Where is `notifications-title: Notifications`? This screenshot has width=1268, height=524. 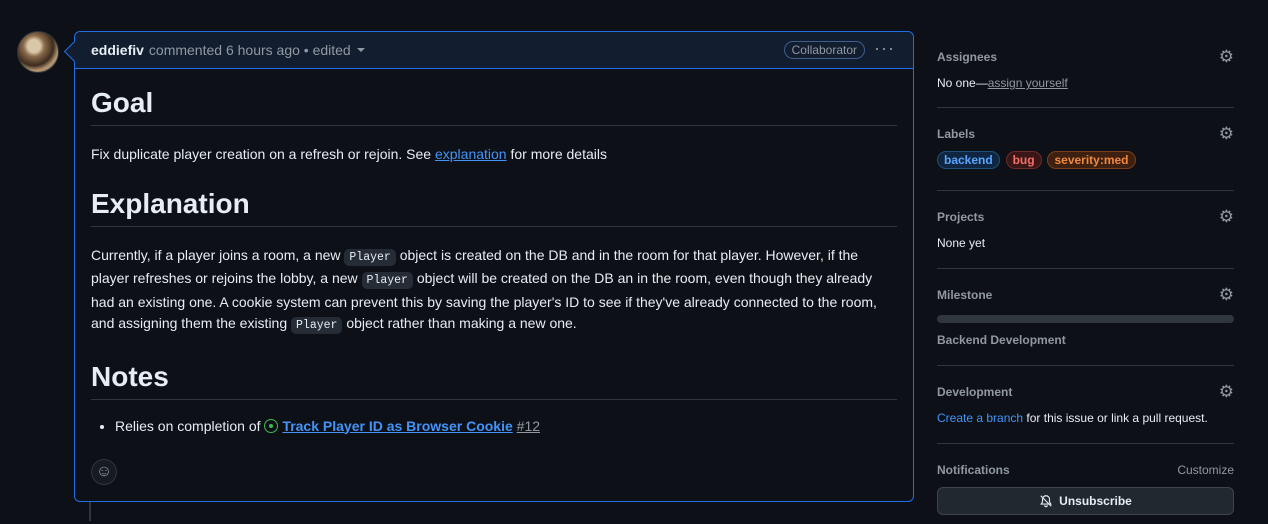 notifications-title: Notifications is located at coordinates (973, 470).